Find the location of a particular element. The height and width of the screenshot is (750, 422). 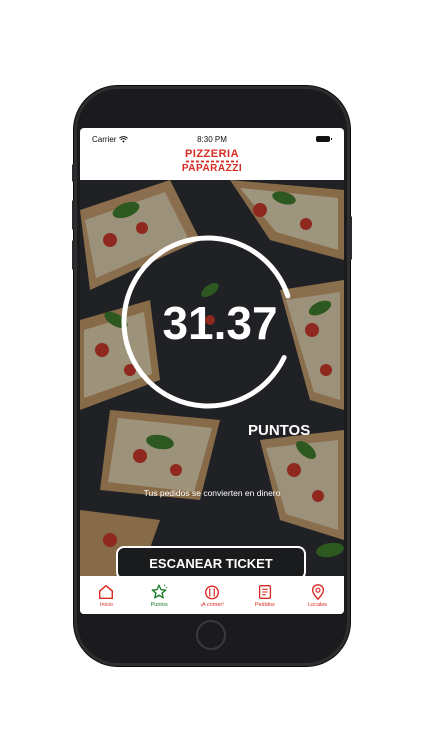

tab-puntos: Puntos is located at coordinates (159, 595).